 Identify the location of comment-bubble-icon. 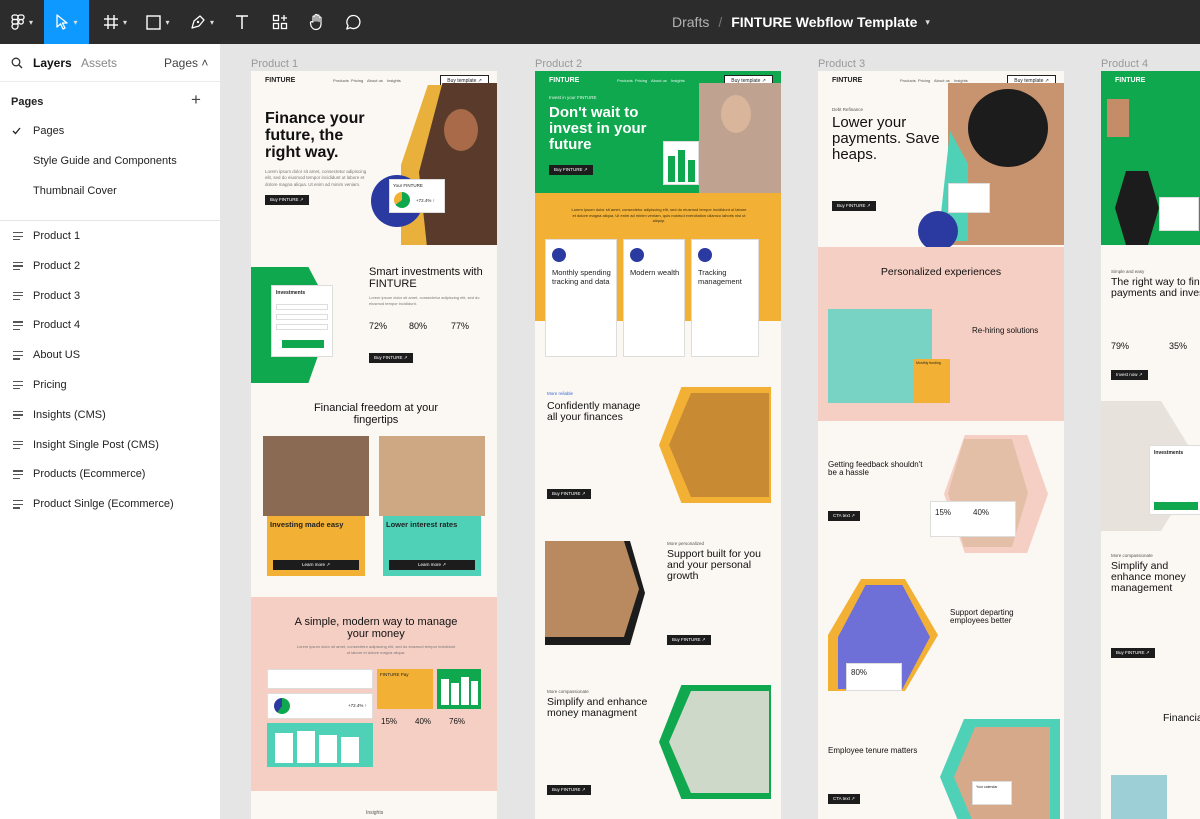
(353, 22).